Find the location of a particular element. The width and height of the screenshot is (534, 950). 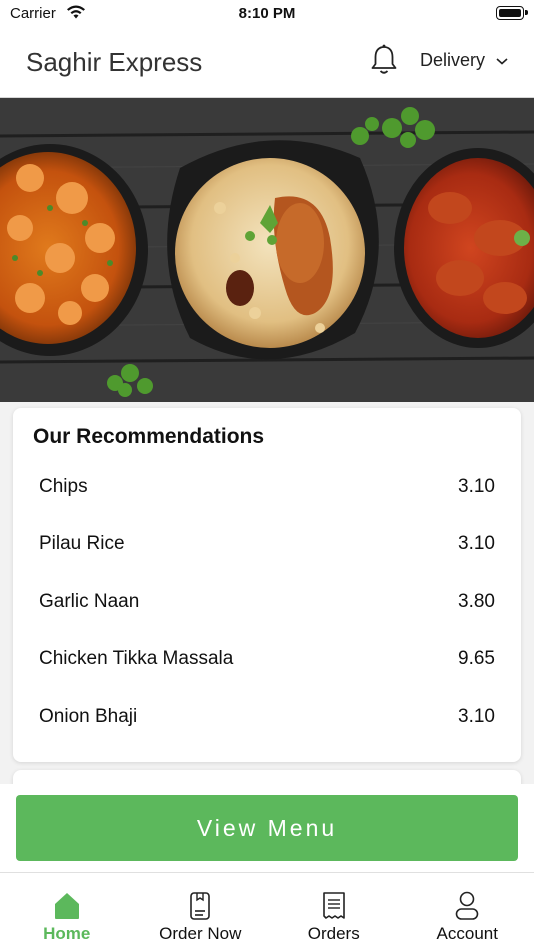

recommendation-item: Chips 3.10 is located at coordinates (267, 487).